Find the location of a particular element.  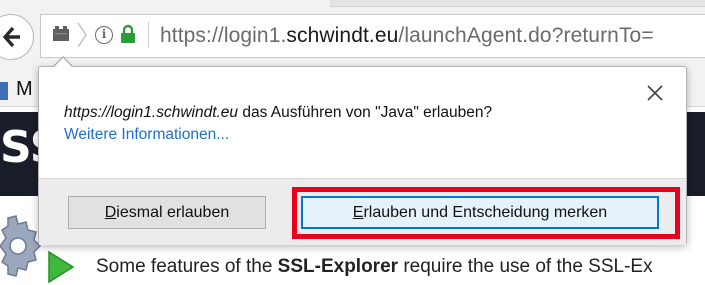

intro-text-start: Some features of the is located at coordinates (187, 266).